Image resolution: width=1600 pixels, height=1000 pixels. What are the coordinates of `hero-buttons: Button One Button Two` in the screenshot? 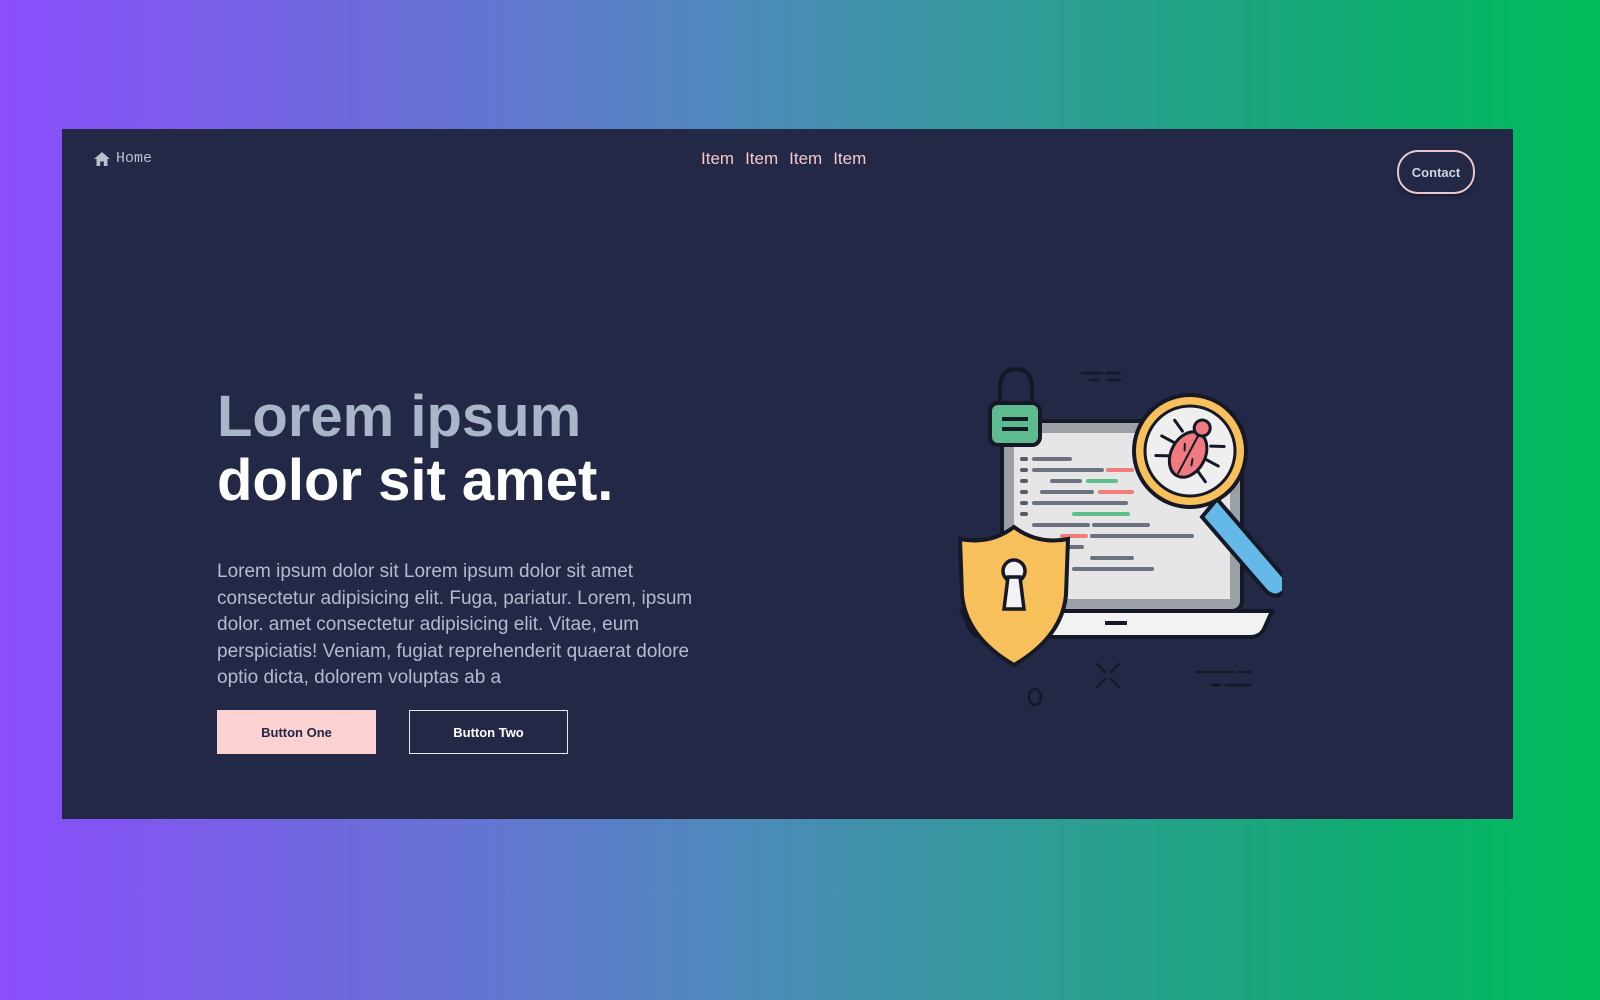 It's located at (392, 732).